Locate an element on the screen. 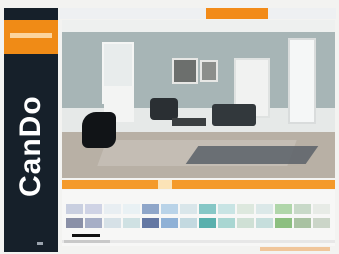 The height and width of the screenshot is (254, 339). window-right is located at coordinates (302, 81).